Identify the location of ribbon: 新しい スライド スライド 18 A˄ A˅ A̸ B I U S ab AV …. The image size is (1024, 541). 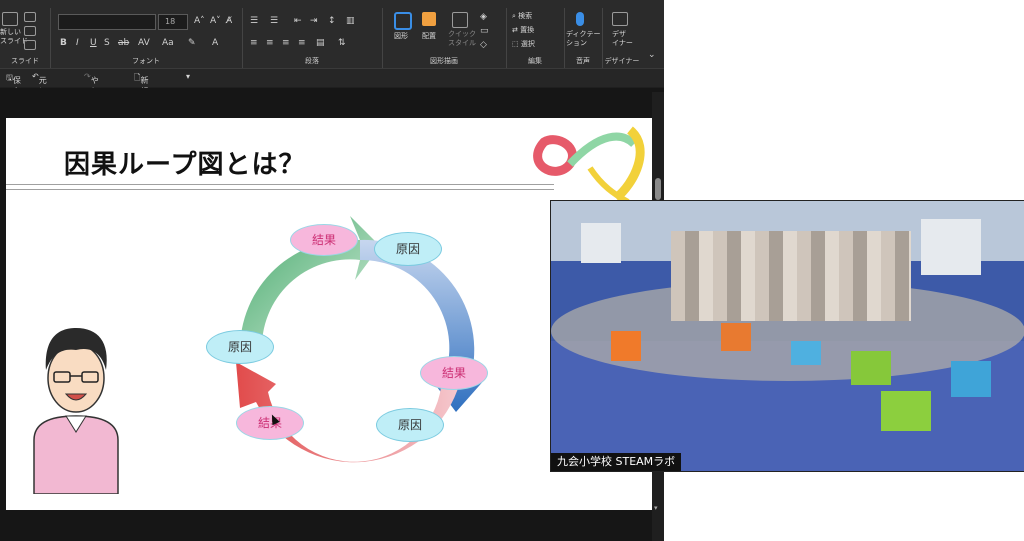
(332, 34).